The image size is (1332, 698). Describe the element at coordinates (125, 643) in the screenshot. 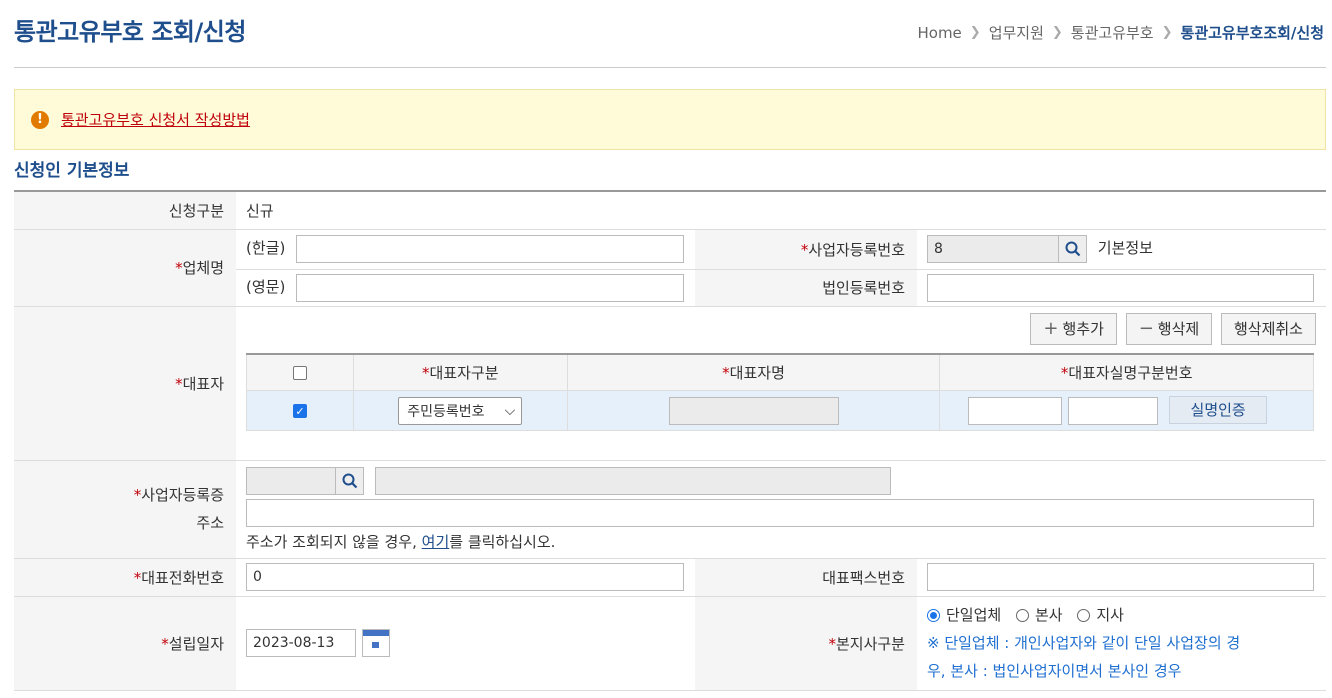

I see `est-date-label: *설립일자` at that location.